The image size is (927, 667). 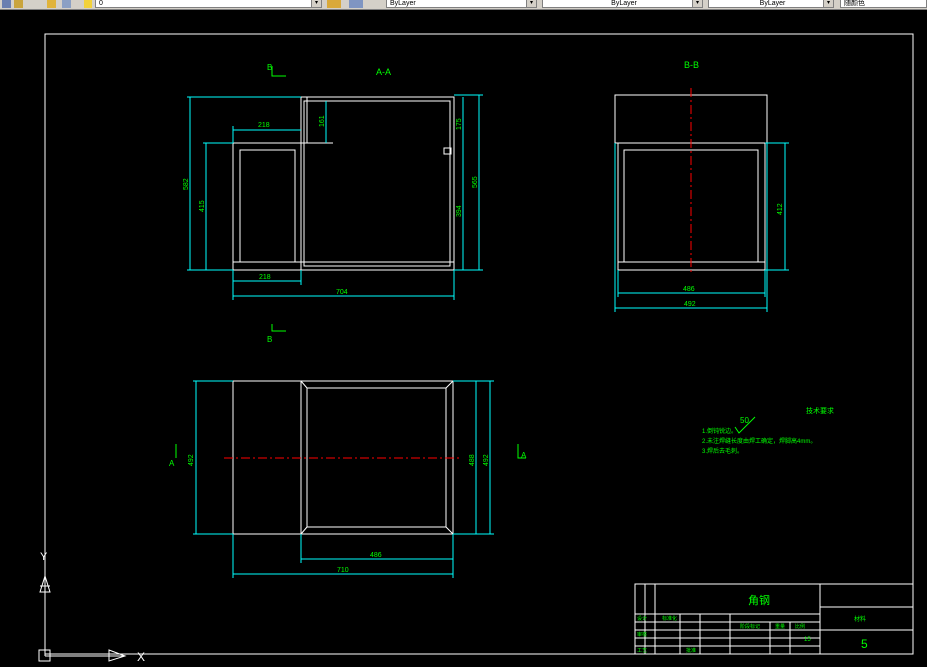 What do you see at coordinates (88, 4) in the screenshot?
I see `color-swatch-icon` at bounding box center [88, 4].